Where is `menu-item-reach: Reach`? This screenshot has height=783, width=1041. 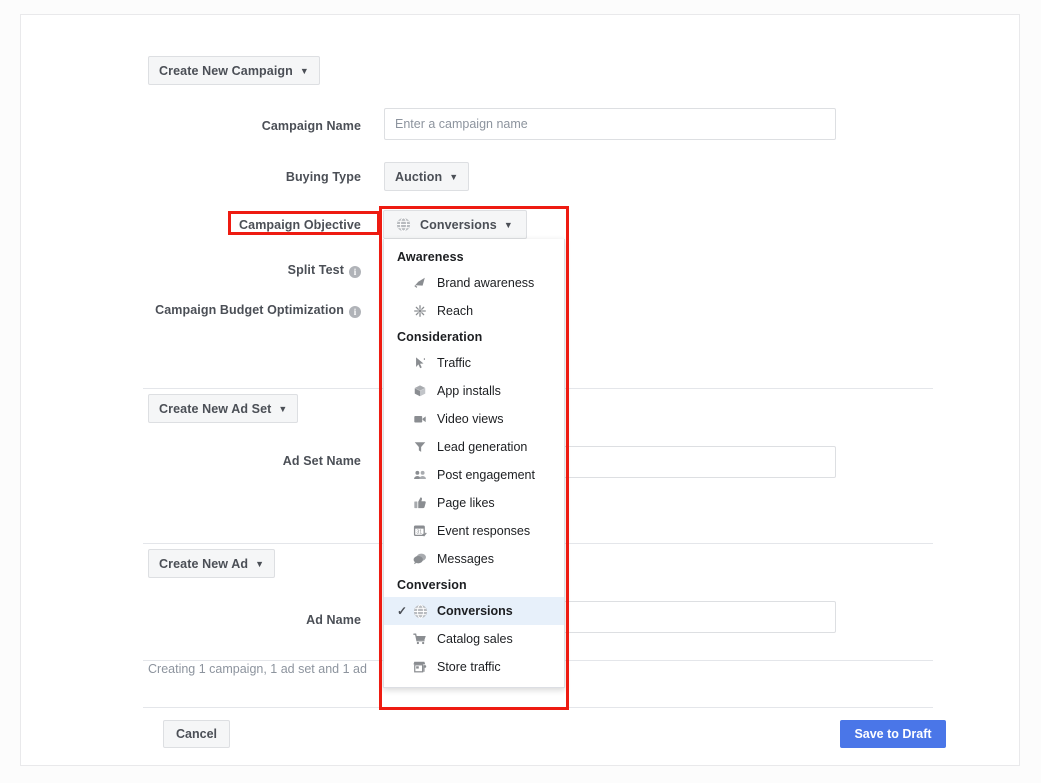
menu-item-reach: Reach is located at coordinates (474, 311).